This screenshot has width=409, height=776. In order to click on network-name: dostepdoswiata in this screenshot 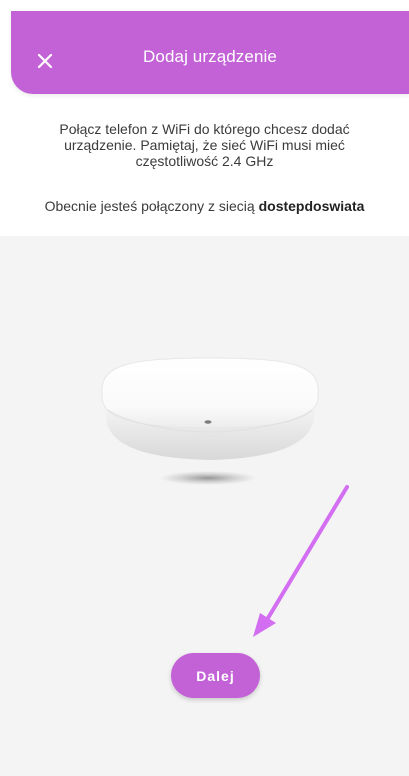, I will do `click(311, 206)`.